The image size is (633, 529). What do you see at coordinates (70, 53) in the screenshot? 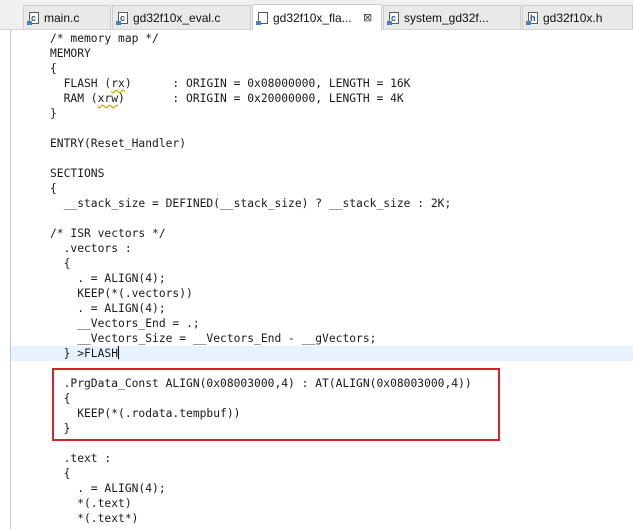
I see `code-line: MEMORY` at bounding box center [70, 53].